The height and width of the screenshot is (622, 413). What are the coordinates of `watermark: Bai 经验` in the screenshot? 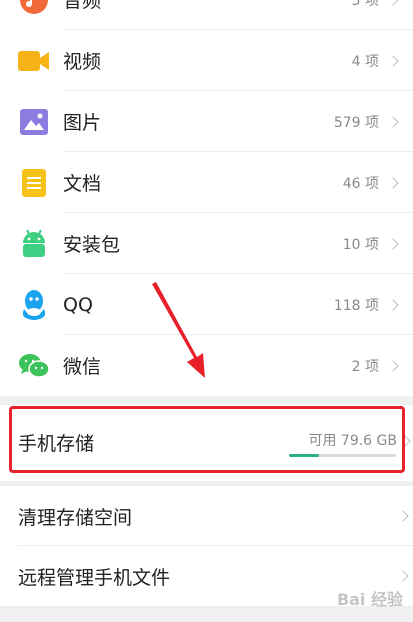 It's located at (369, 599).